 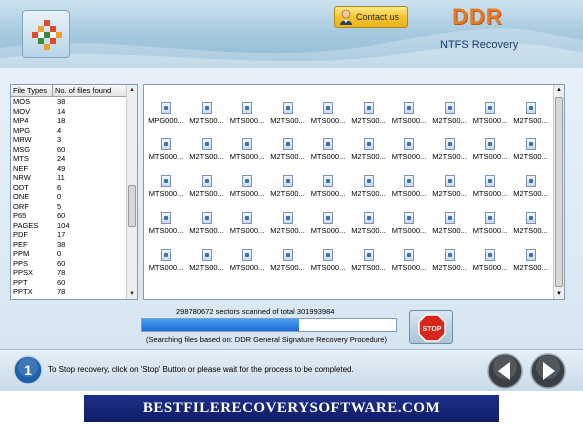 I want to click on next-button, so click(x=548, y=371).